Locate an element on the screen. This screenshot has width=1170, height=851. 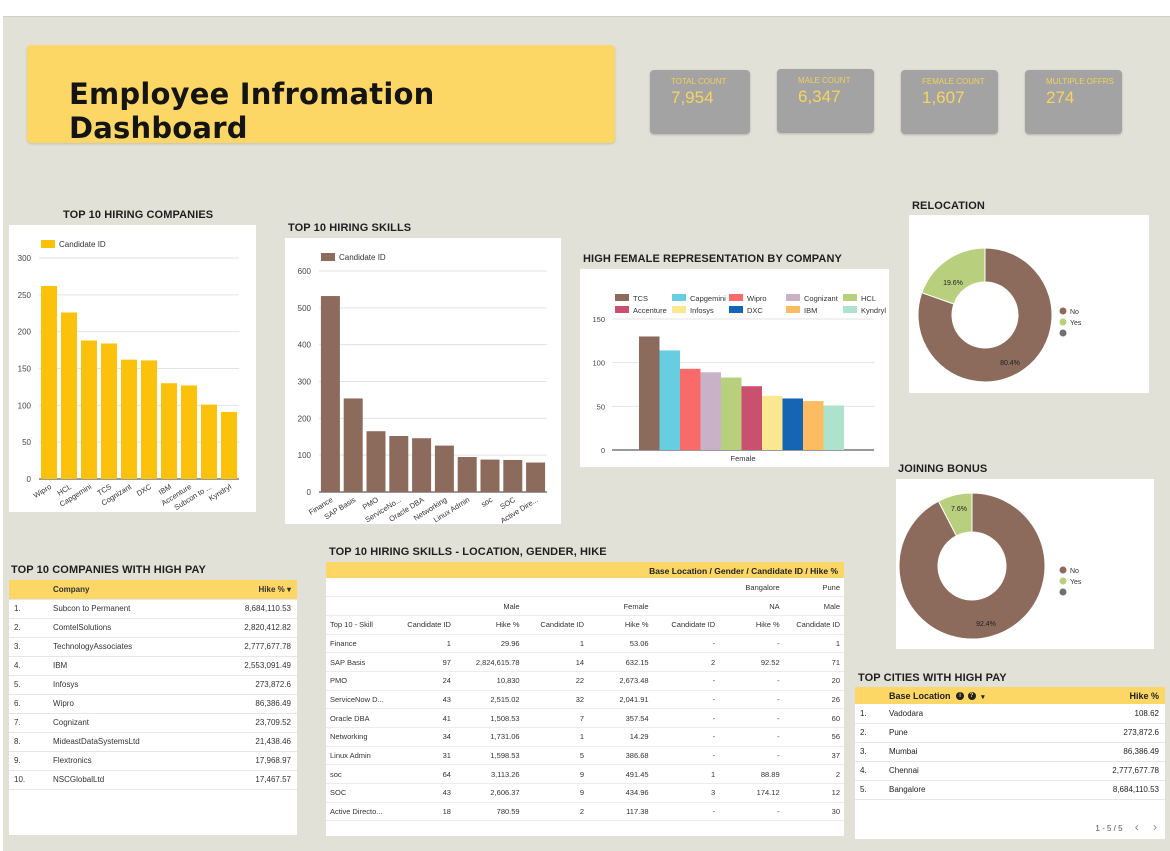
bar-ibm is located at coordinates (813, 425).